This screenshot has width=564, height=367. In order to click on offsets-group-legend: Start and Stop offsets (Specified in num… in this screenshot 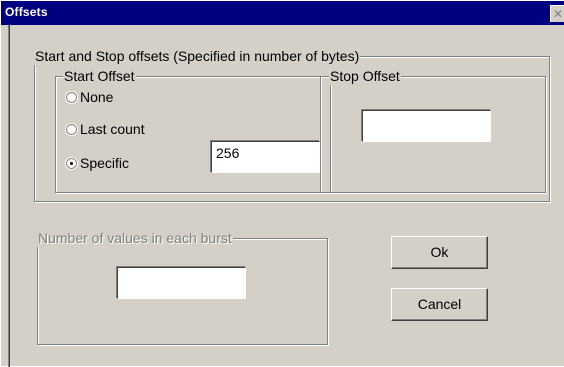, I will do `click(197, 56)`.